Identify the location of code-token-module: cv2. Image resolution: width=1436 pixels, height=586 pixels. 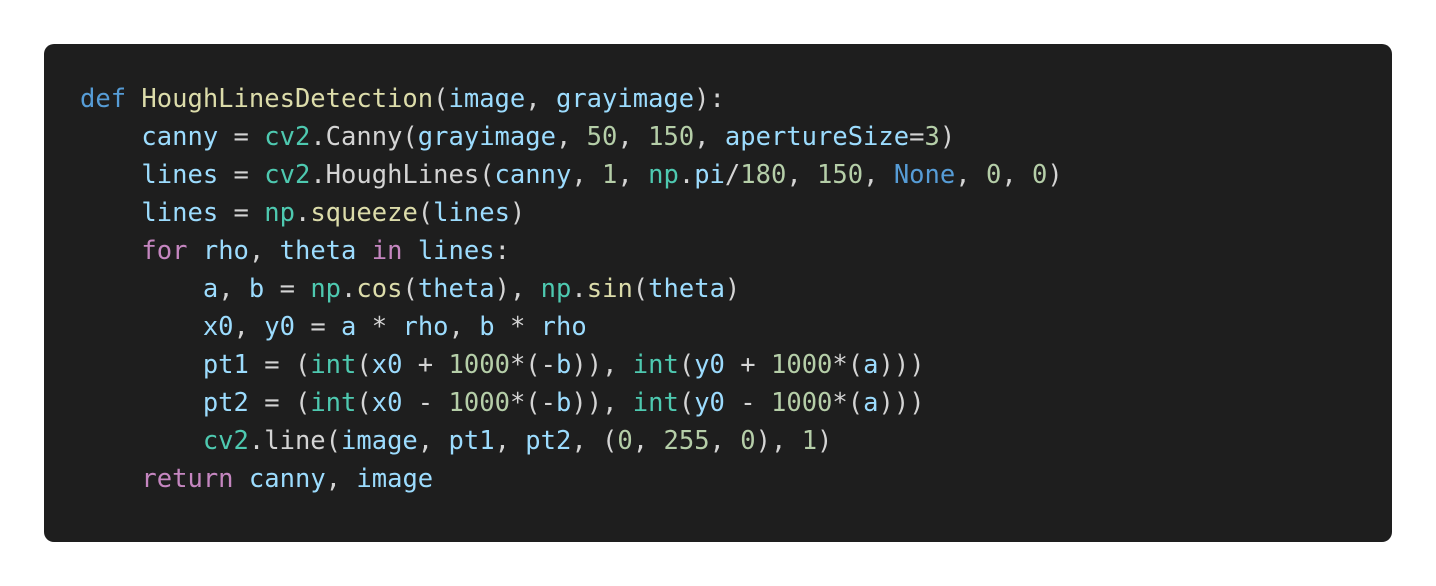
(287, 175).